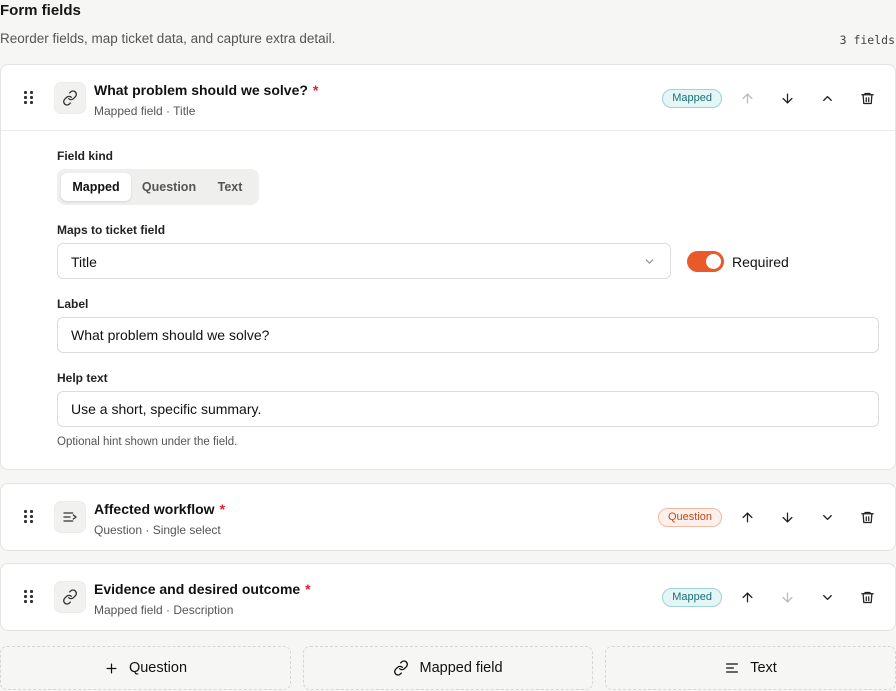  What do you see at coordinates (364, 261) in the screenshot?
I see `ticket-field-select: Title` at bounding box center [364, 261].